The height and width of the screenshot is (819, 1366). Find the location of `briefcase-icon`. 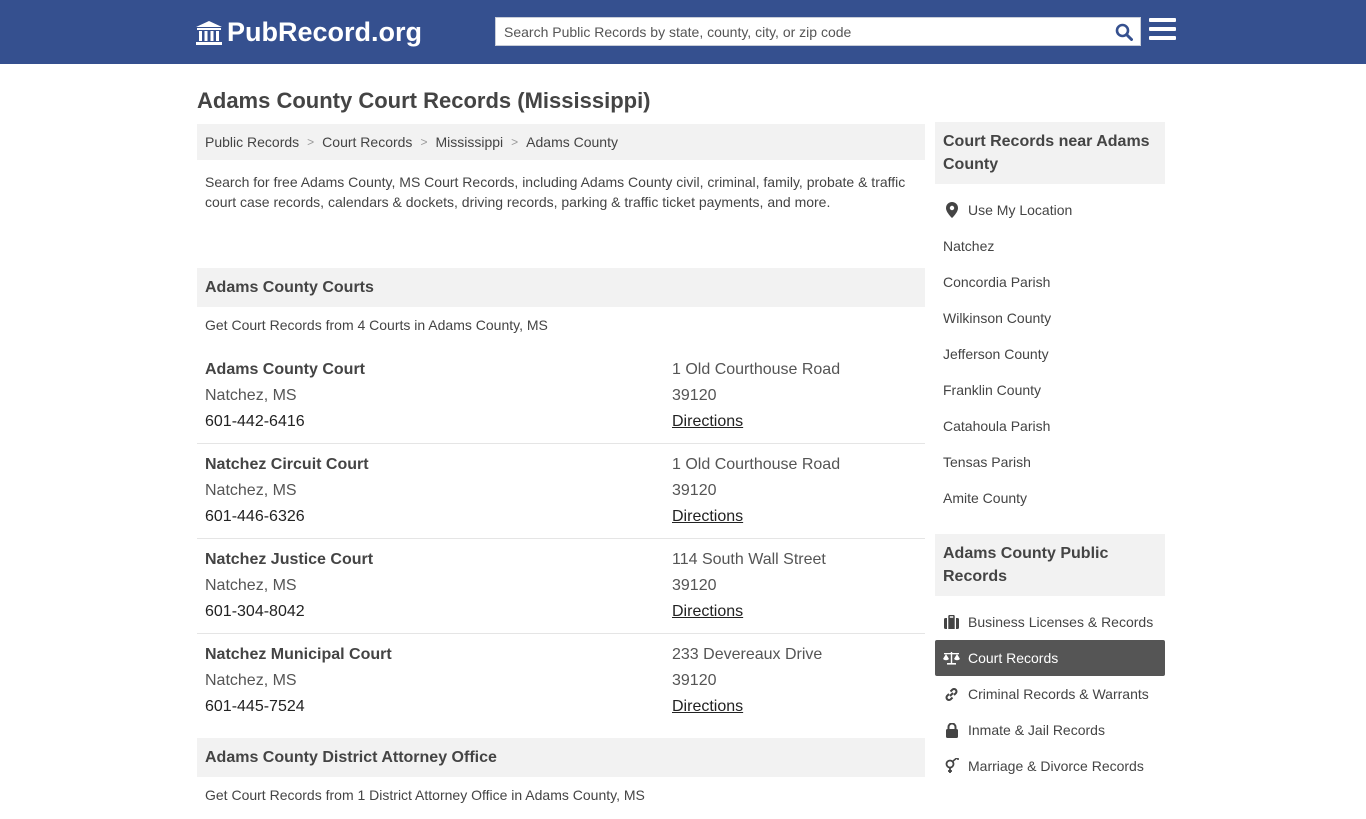

briefcase-icon is located at coordinates (951, 622).